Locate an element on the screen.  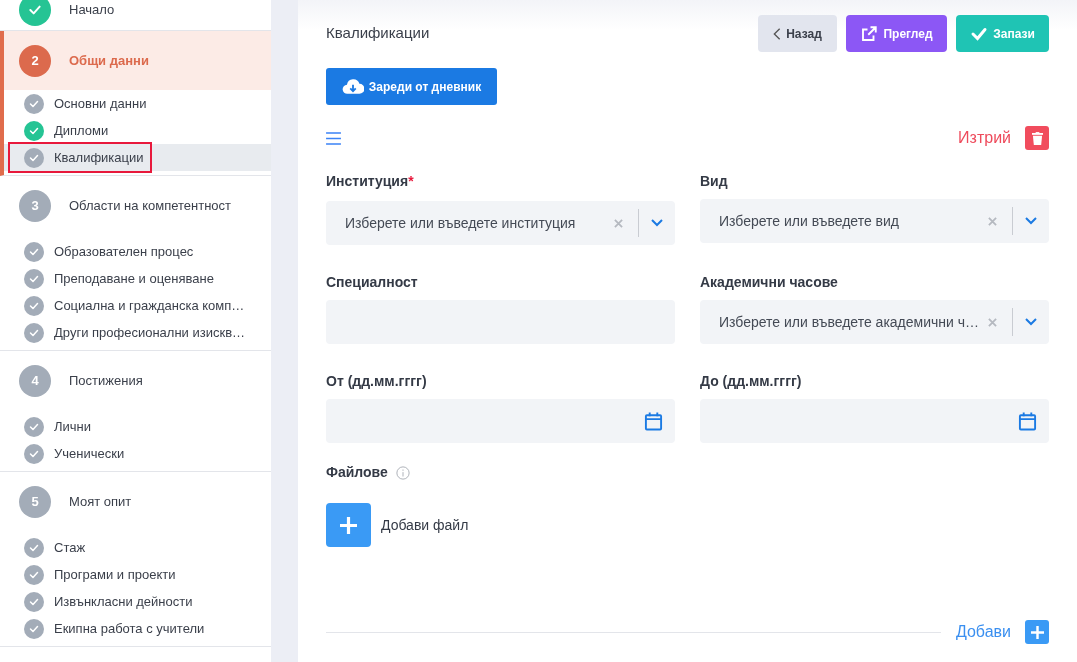
sidebar-item: Дипломи is located at coordinates (69, 130).